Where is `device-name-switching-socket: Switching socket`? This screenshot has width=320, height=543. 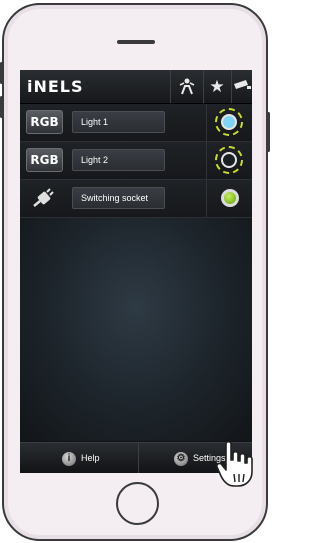
device-name-switching-socket: Switching socket is located at coordinates (118, 198).